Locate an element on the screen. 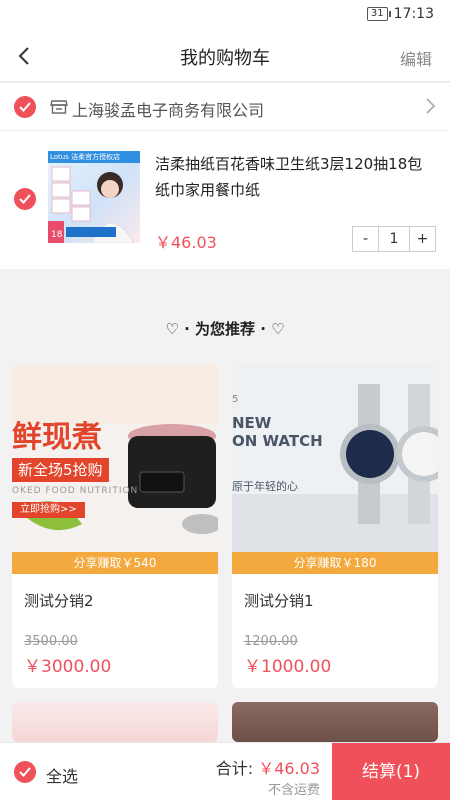 This screenshot has height=800, width=450. total-amount: ￥46.03 is located at coordinates (289, 768).